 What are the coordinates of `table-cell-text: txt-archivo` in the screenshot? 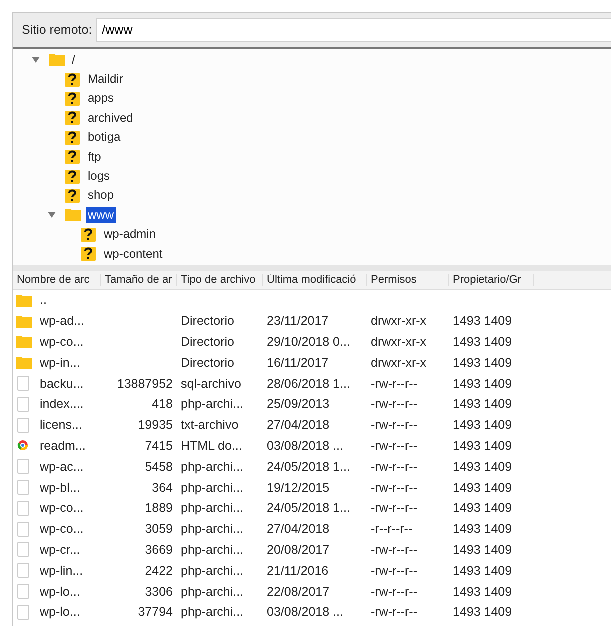 It's located at (210, 425).